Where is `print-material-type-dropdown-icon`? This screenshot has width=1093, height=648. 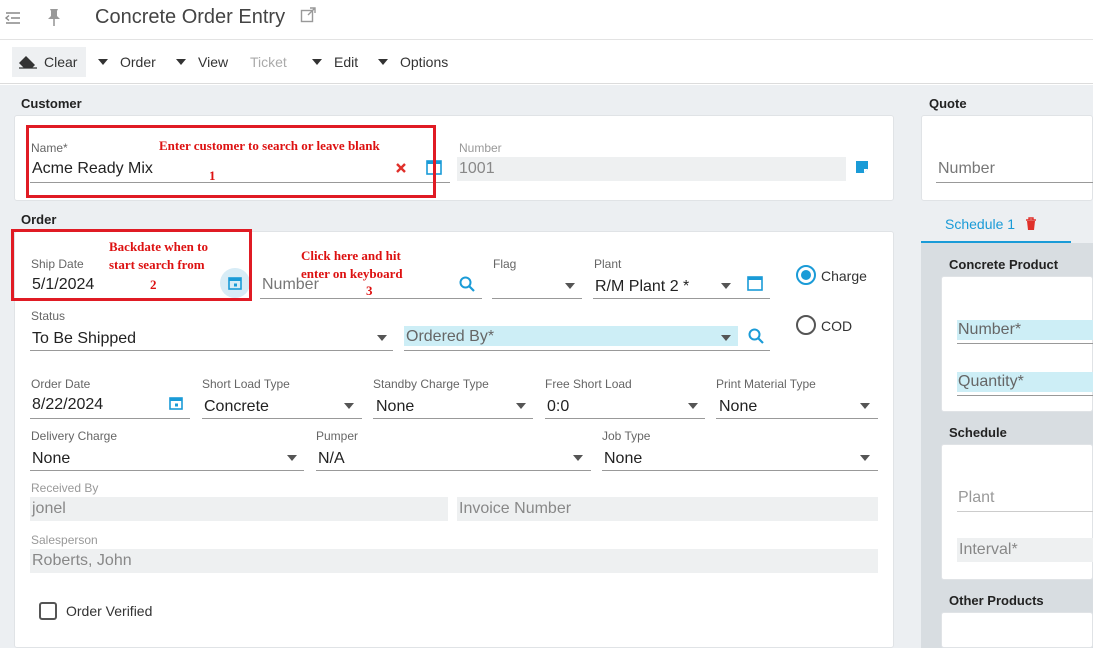
print-material-type-dropdown-icon is located at coordinates (865, 406).